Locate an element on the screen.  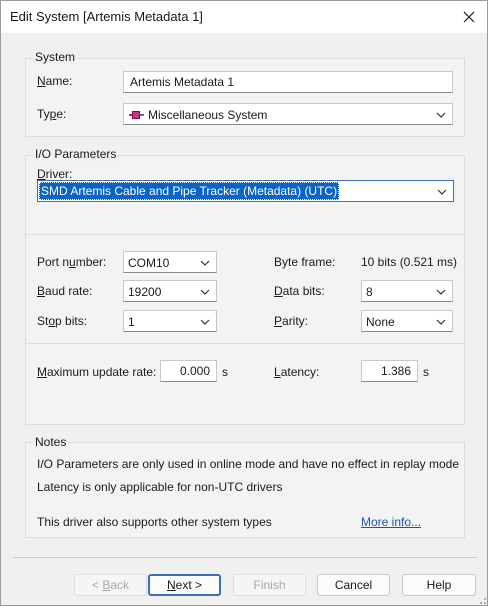
next-button: Next > is located at coordinates (184, 585).